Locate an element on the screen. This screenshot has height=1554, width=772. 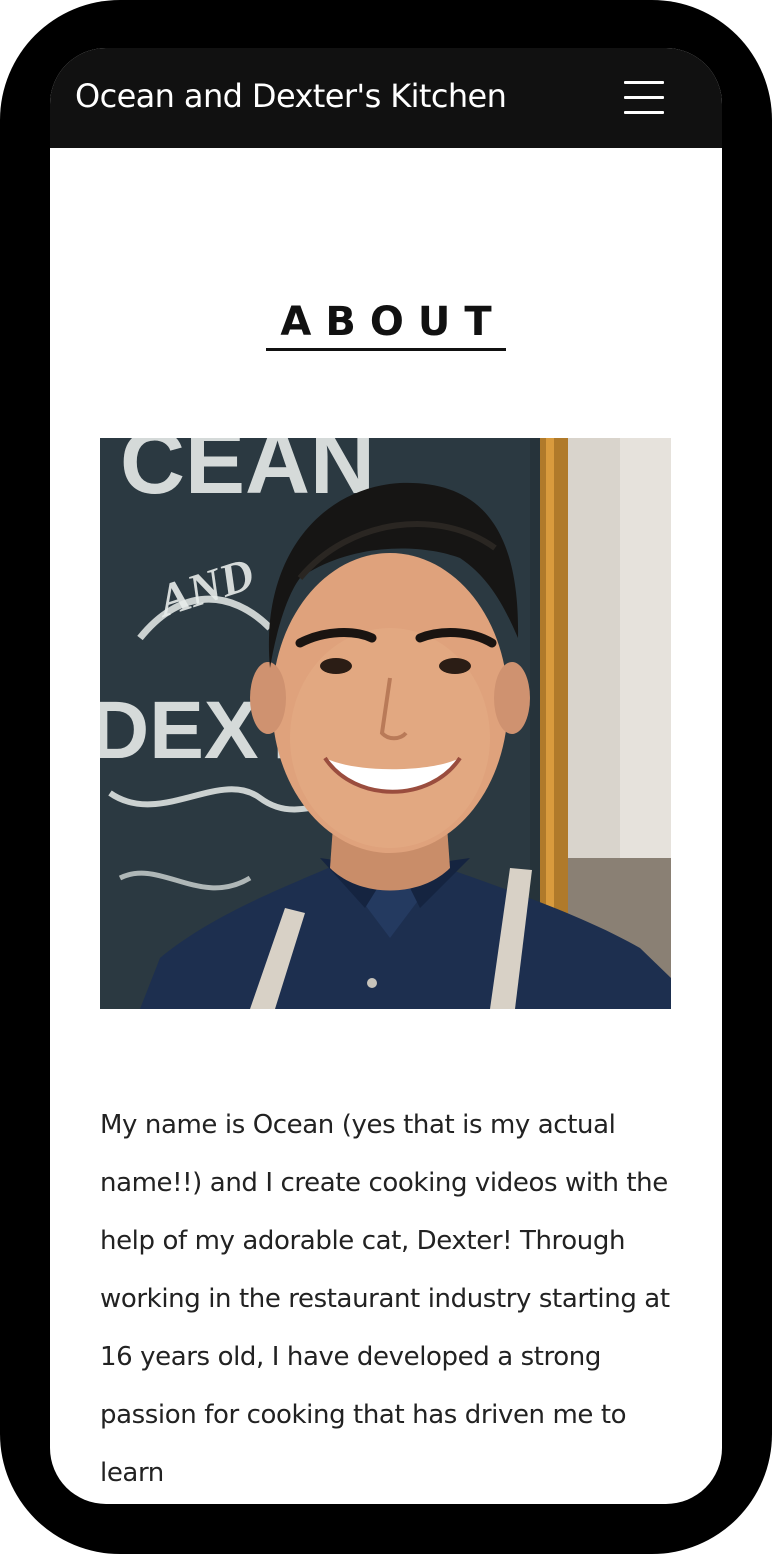
chalkboard-text-1: CEAN is located at coordinates (247, 475).